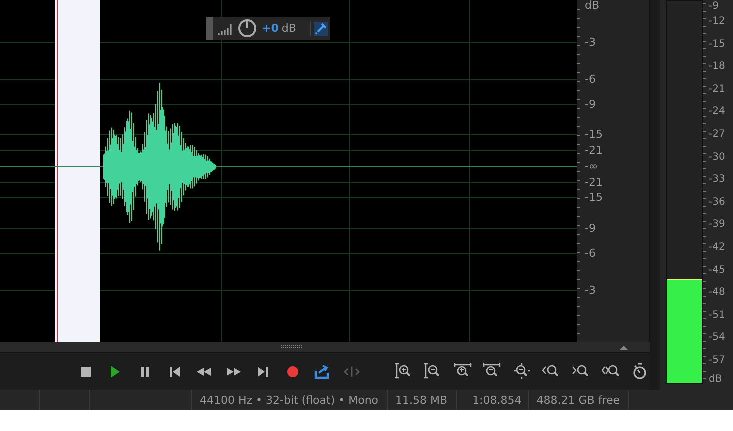  I want to click on audio-format: 44100 Hz • 32-bit (float) • Mono, so click(289, 400).